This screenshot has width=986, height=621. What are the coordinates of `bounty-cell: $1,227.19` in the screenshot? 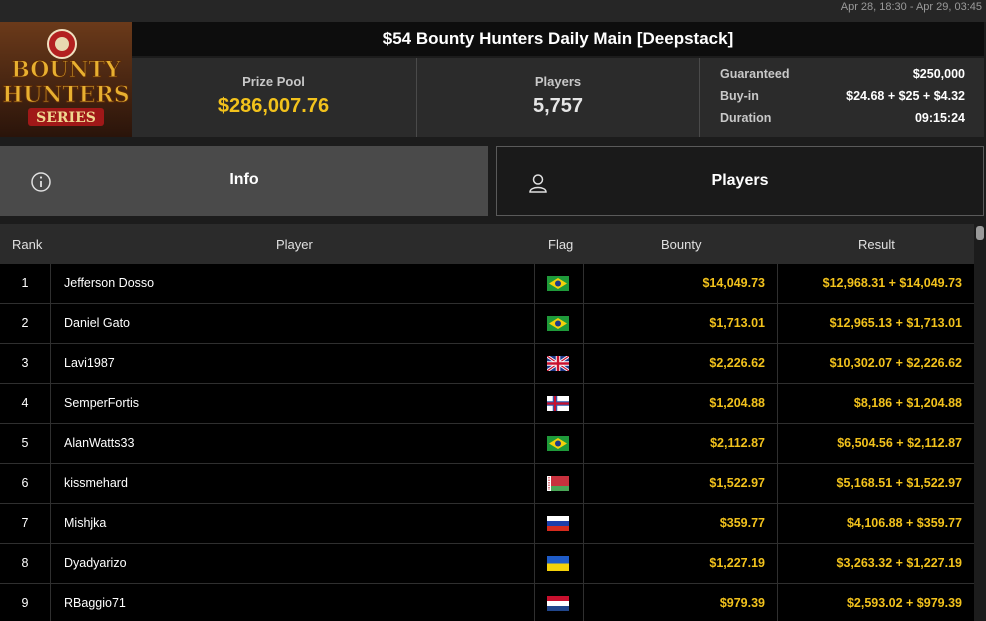 It's located at (681, 563).